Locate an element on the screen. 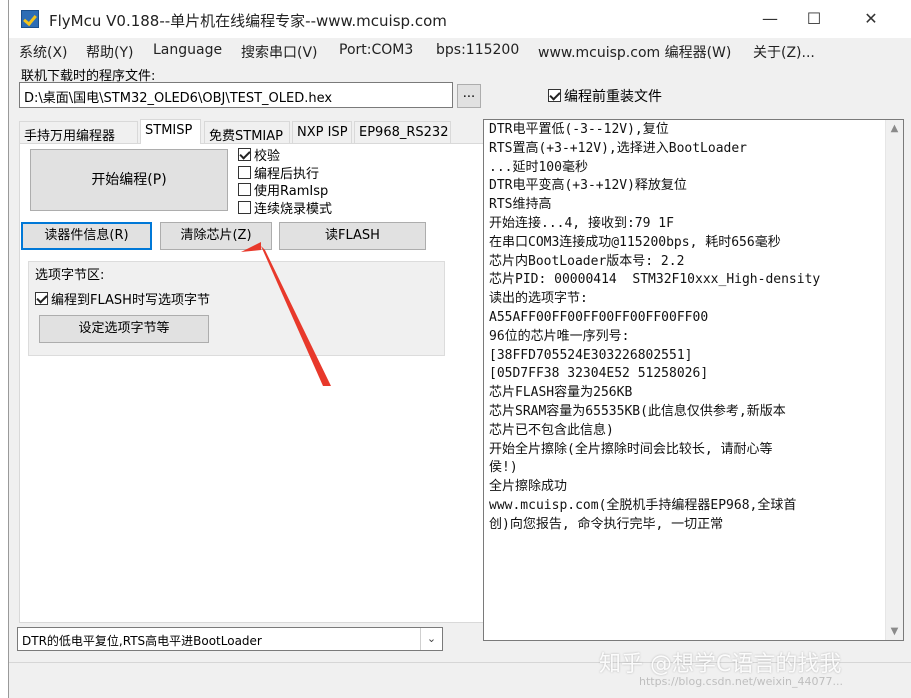  arrow-head is located at coordinates (251, 247).